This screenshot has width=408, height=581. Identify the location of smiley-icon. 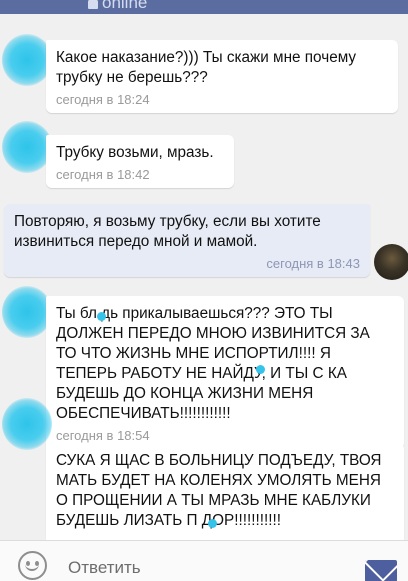
(32, 565).